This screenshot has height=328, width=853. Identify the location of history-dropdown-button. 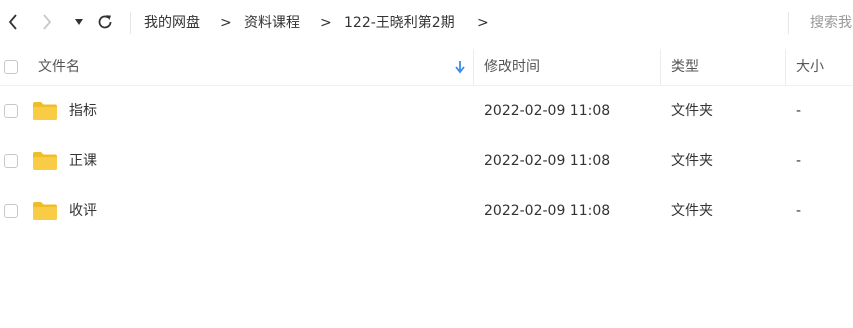
(79, 22).